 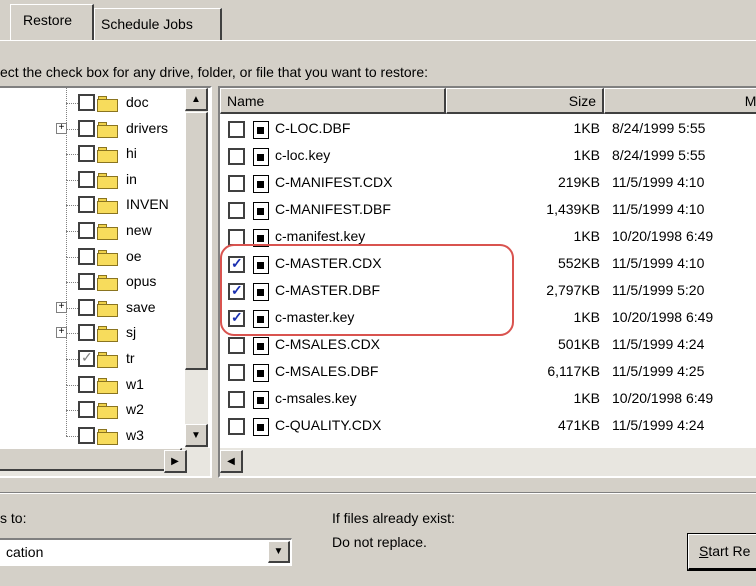 I want to click on dropdown-arrow-icon: ▼, so click(x=279, y=552).